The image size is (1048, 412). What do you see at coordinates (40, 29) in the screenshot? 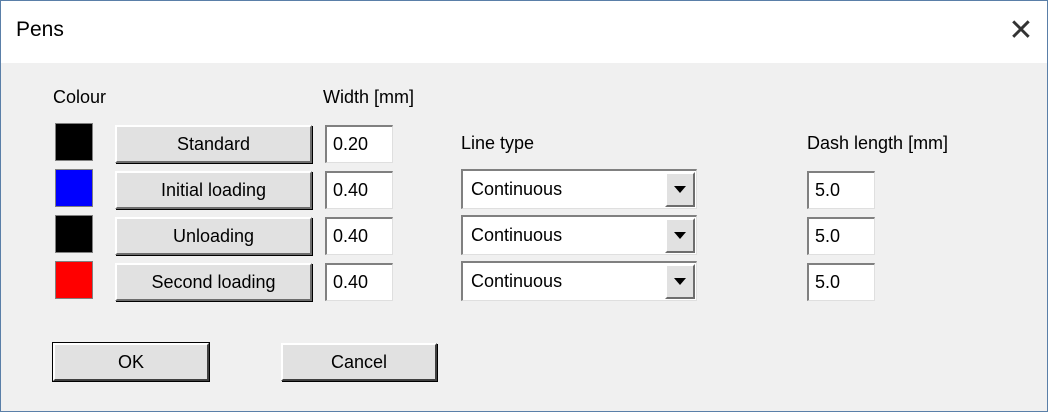
I see `window-title: Pens` at bounding box center [40, 29].